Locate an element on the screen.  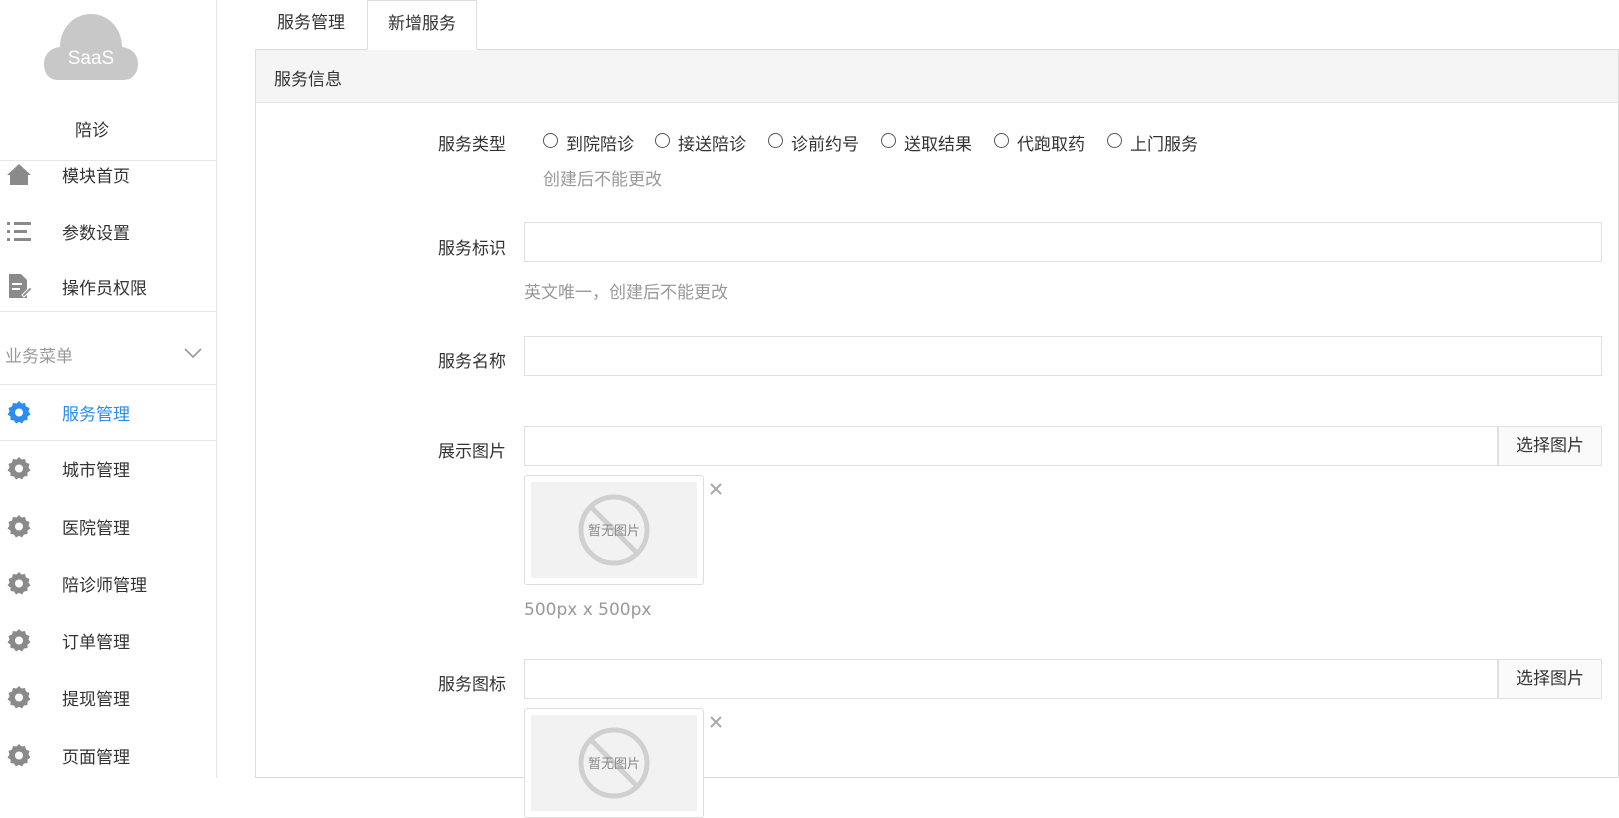
logo-text: SaaS is located at coordinates (91, 58).